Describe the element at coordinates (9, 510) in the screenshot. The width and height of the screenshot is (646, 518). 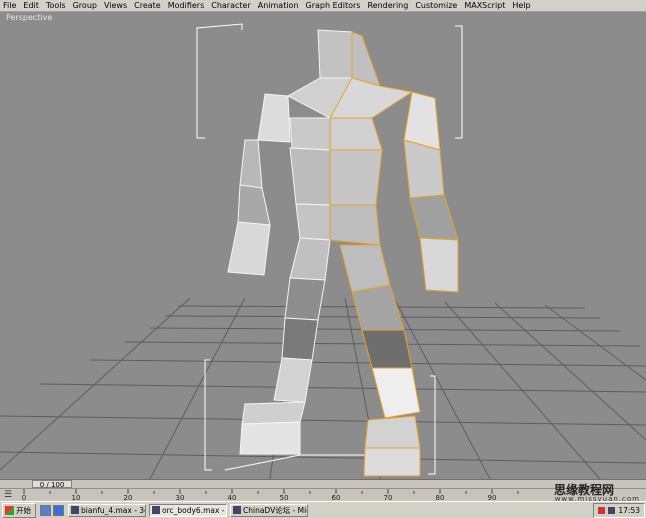
I see `windows-logo-icon` at that location.